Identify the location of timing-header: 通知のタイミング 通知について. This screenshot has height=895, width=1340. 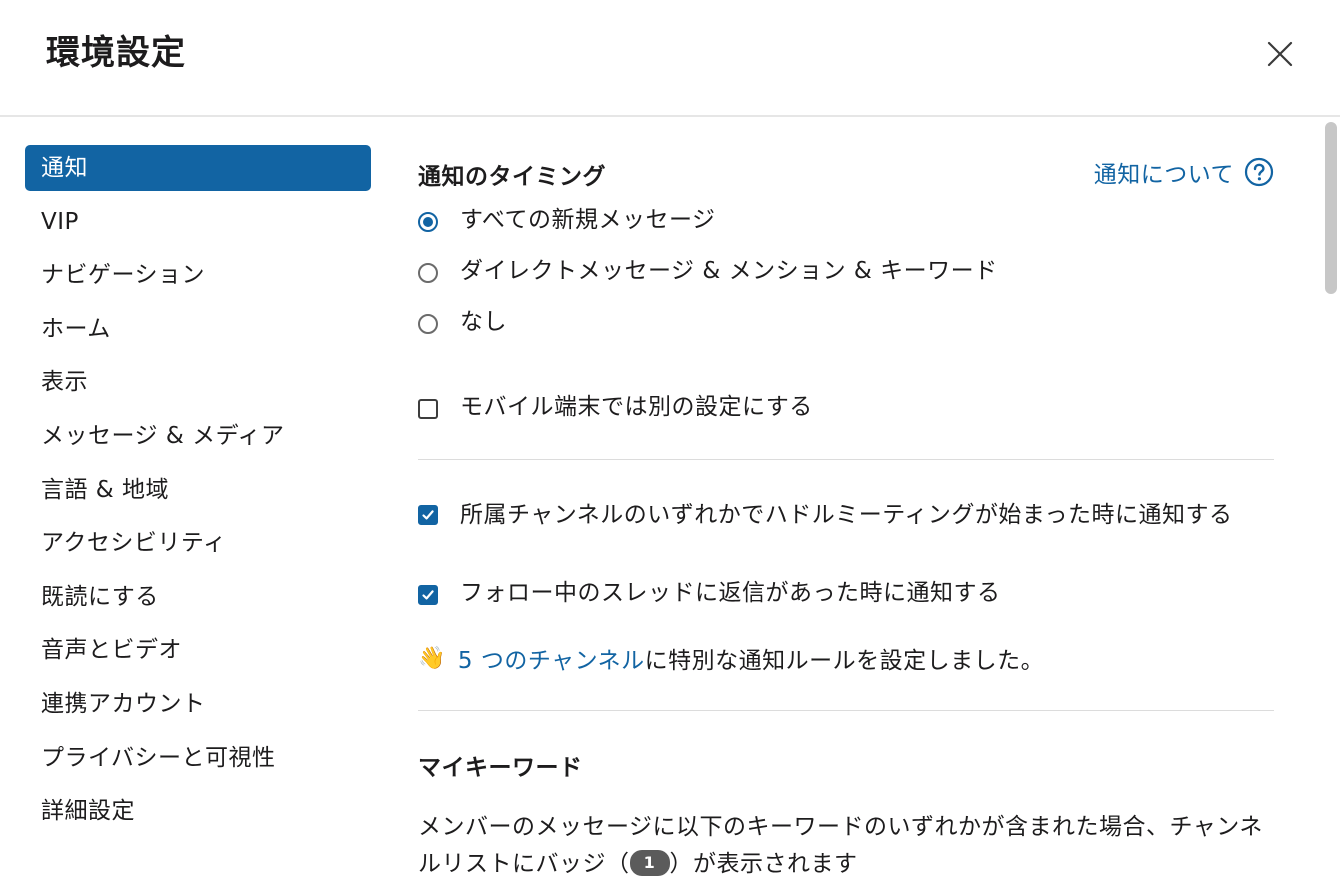
(846, 172).